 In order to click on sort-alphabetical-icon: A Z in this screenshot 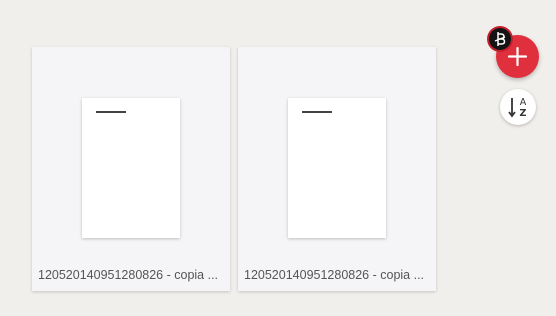, I will do `click(517, 108)`.